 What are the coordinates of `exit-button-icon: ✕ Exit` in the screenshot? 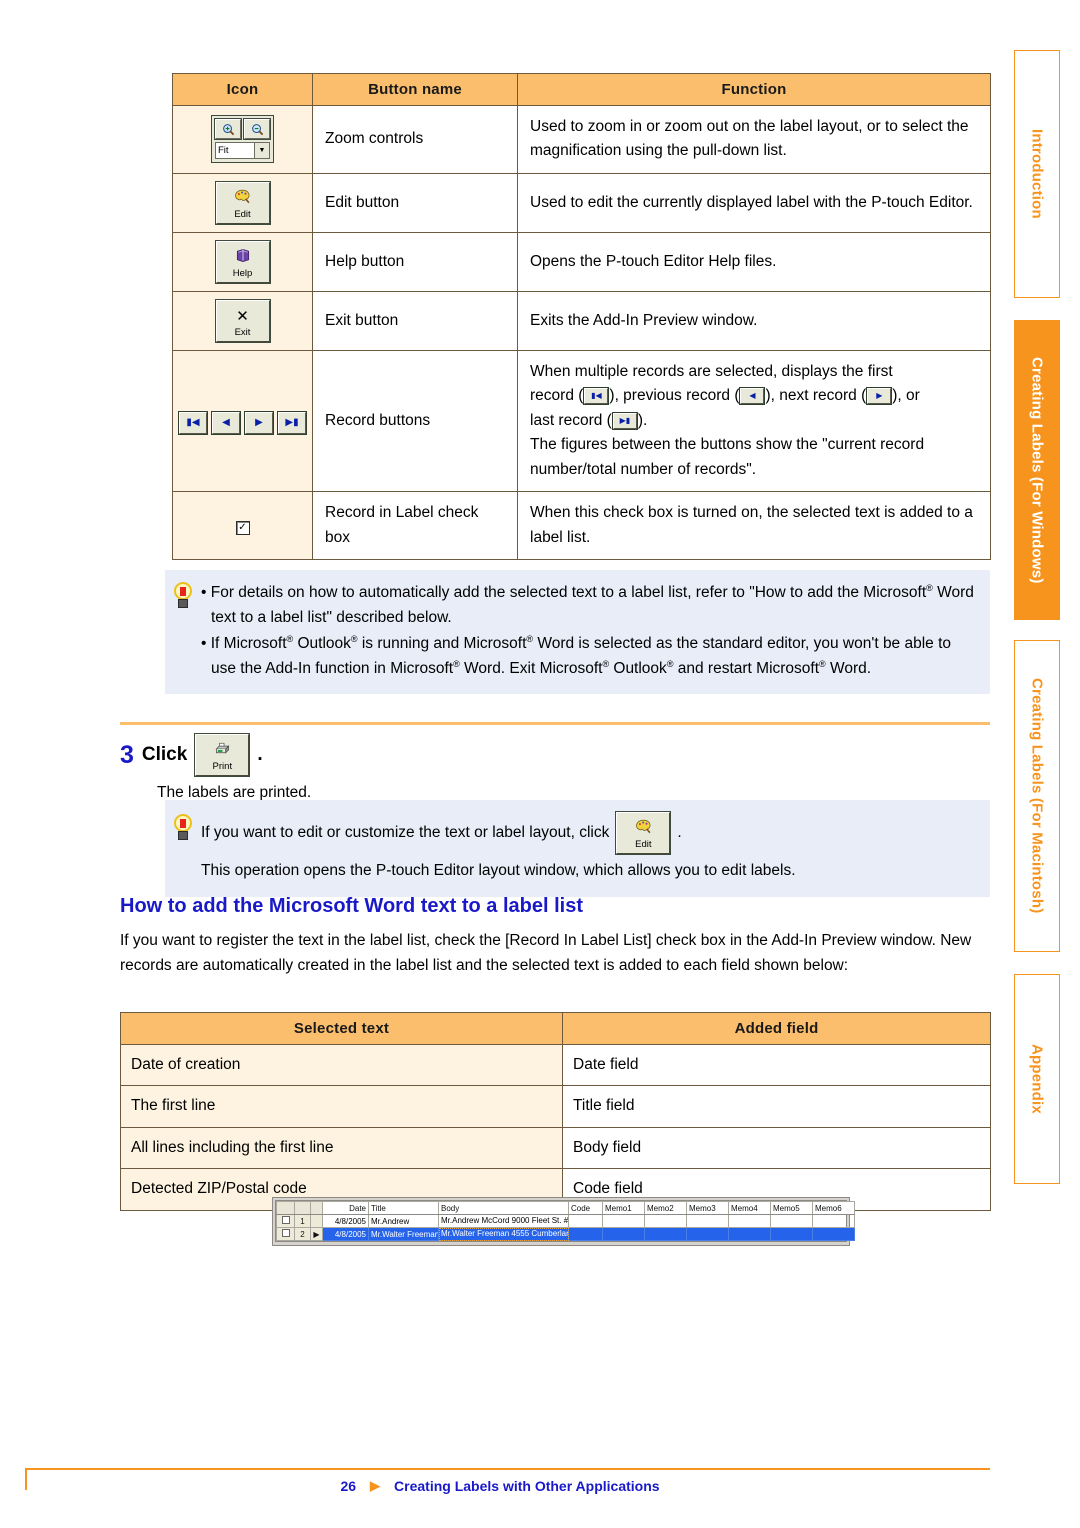 It's located at (242, 320).